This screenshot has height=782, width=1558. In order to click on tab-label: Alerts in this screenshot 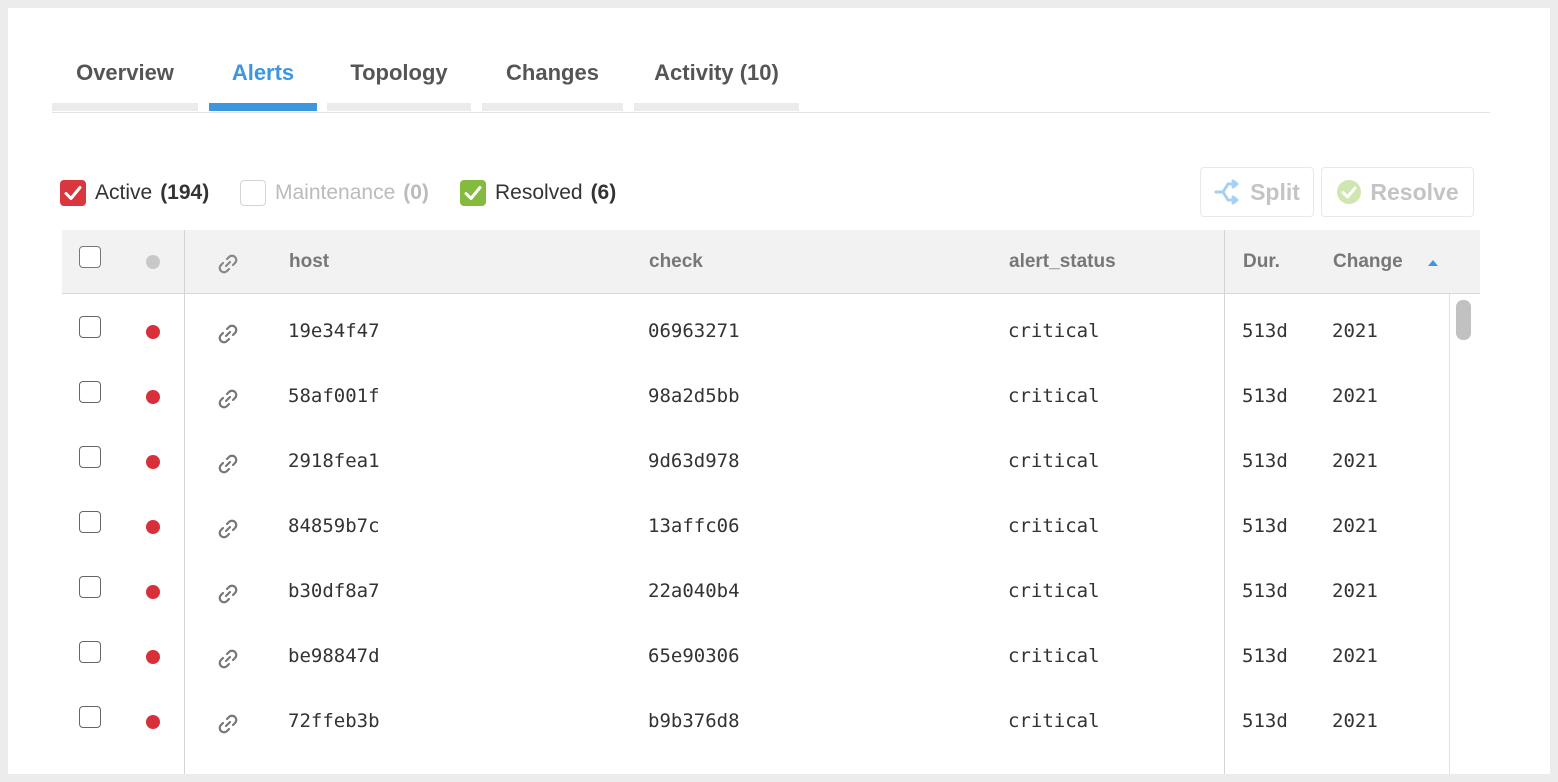, I will do `click(263, 72)`.